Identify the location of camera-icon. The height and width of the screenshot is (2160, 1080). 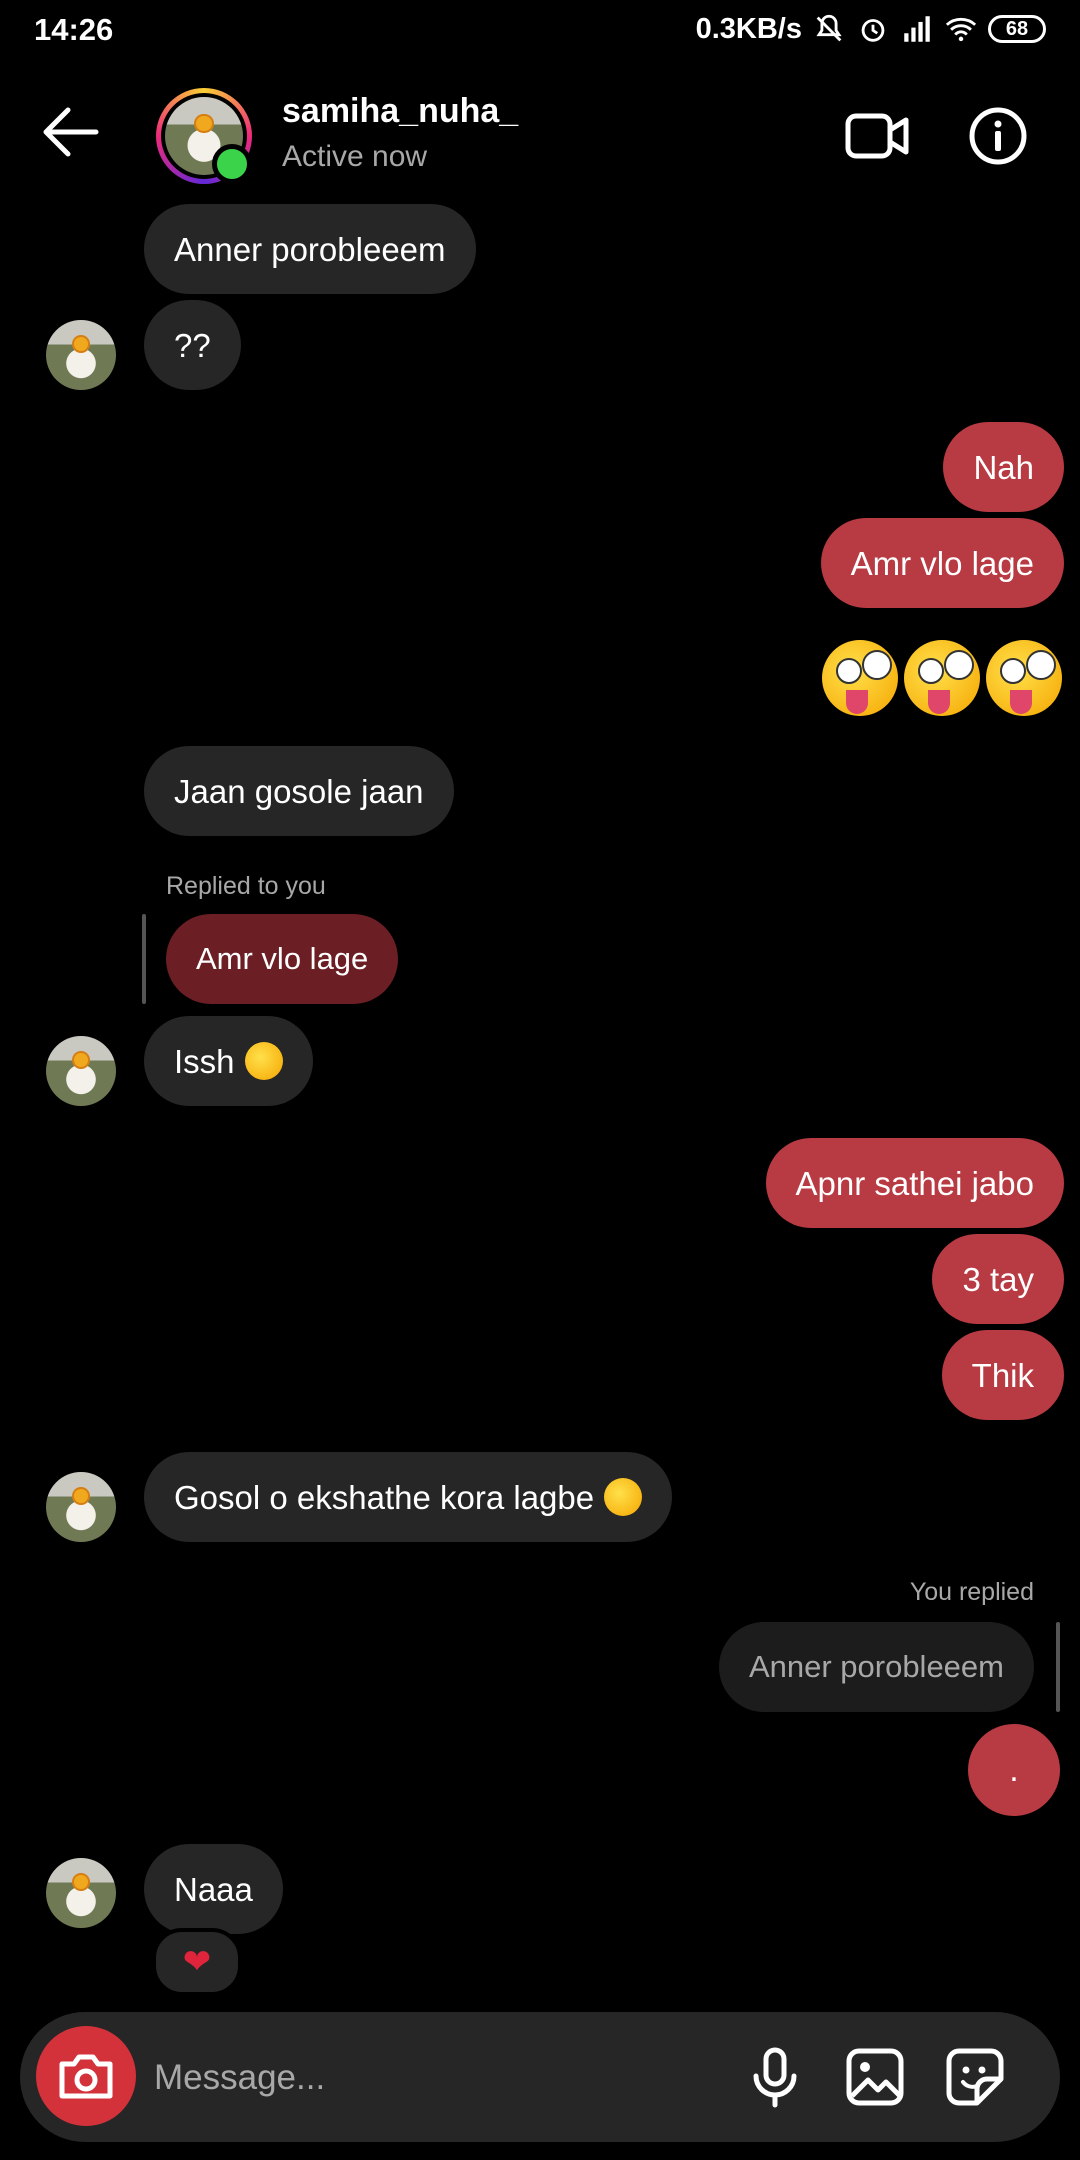
(86, 2076).